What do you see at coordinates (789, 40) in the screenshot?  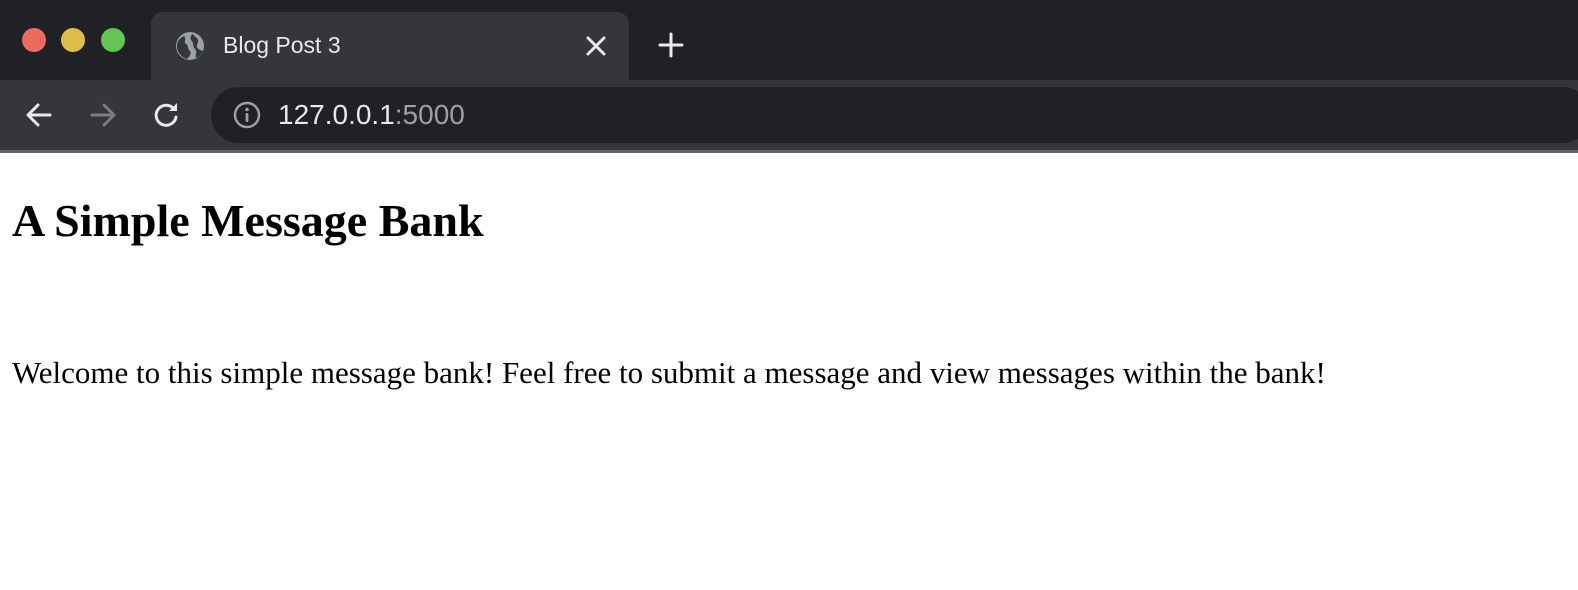 I see `tab-strip: Blog Post 3` at bounding box center [789, 40].